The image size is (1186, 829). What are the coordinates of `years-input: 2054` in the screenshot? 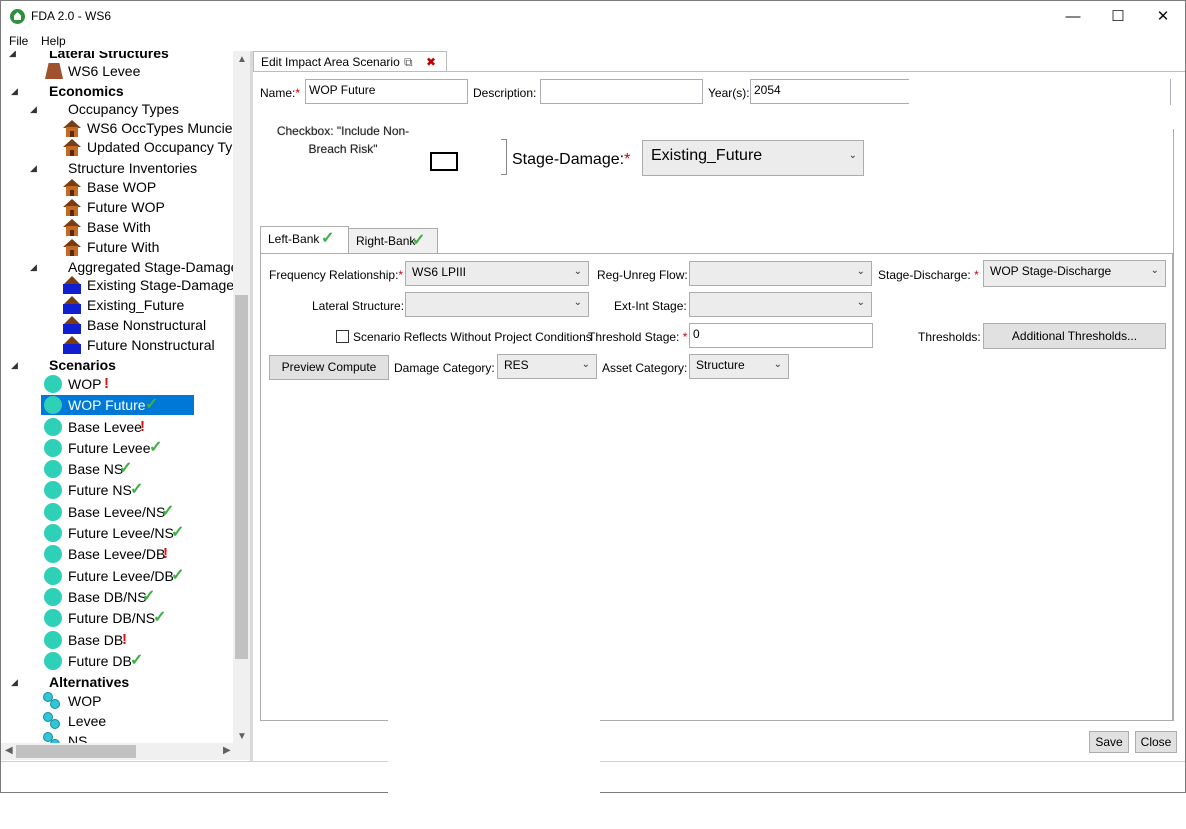 It's located at (829, 91).